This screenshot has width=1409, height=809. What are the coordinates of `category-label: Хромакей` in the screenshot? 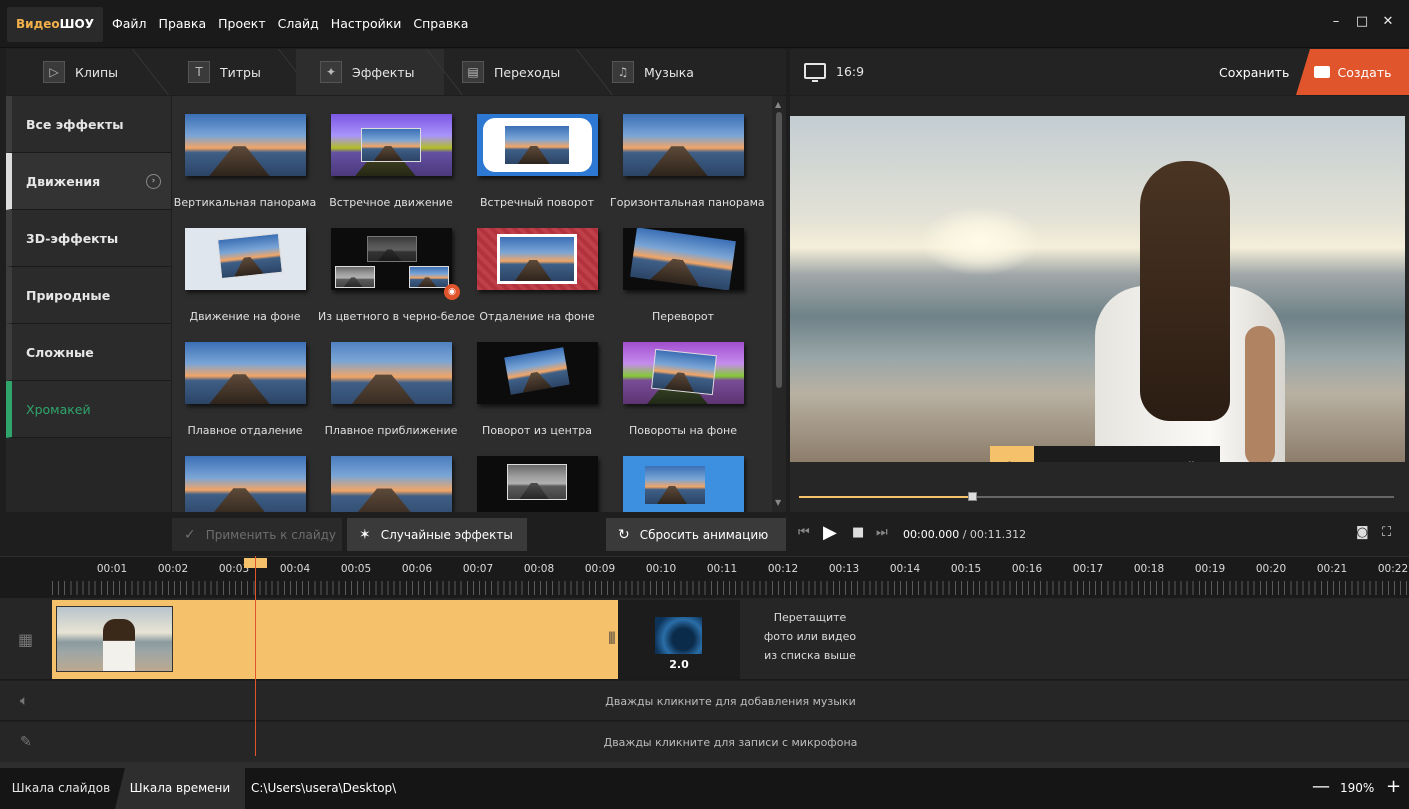 It's located at (58, 409).